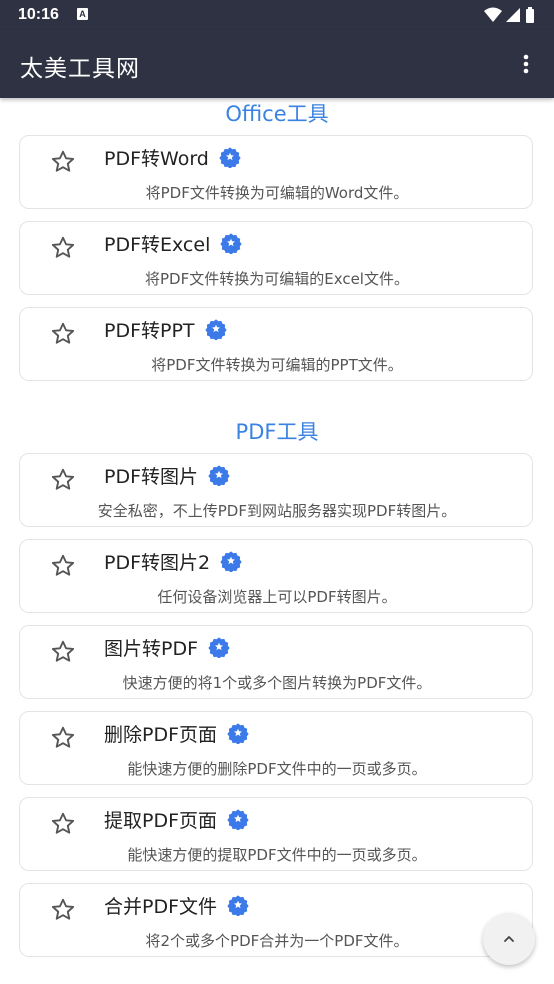  Describe the element at coordinates (276, 748) in the screenshot. I see `tool-card-delete-pdf-pages: 删除PDF页面 能快速方便的删除PDF文件中的一页或多页。` at that location.